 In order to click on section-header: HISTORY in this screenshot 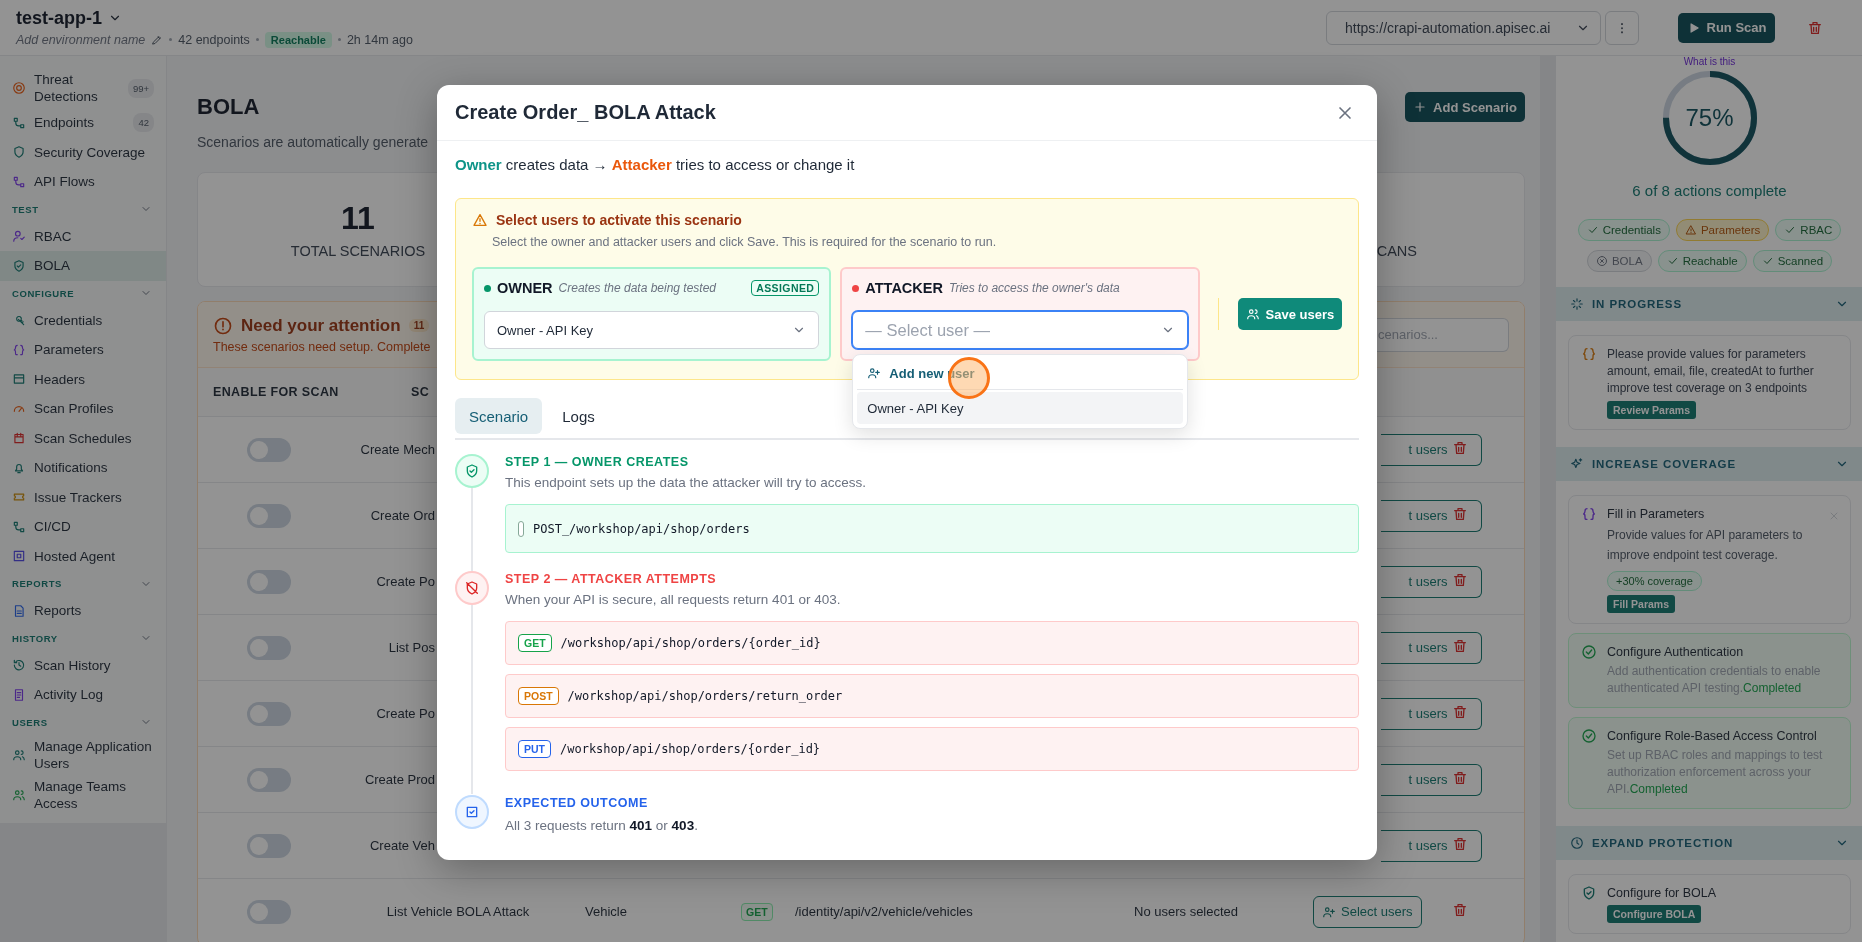, I will do `click(83, 638)`.